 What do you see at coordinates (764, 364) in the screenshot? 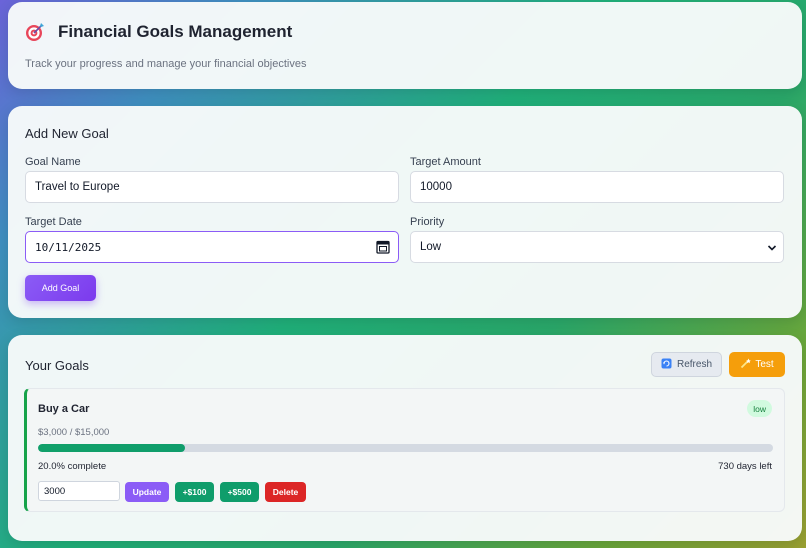
I see `test-label: Test` at bounding box center [764, 364].